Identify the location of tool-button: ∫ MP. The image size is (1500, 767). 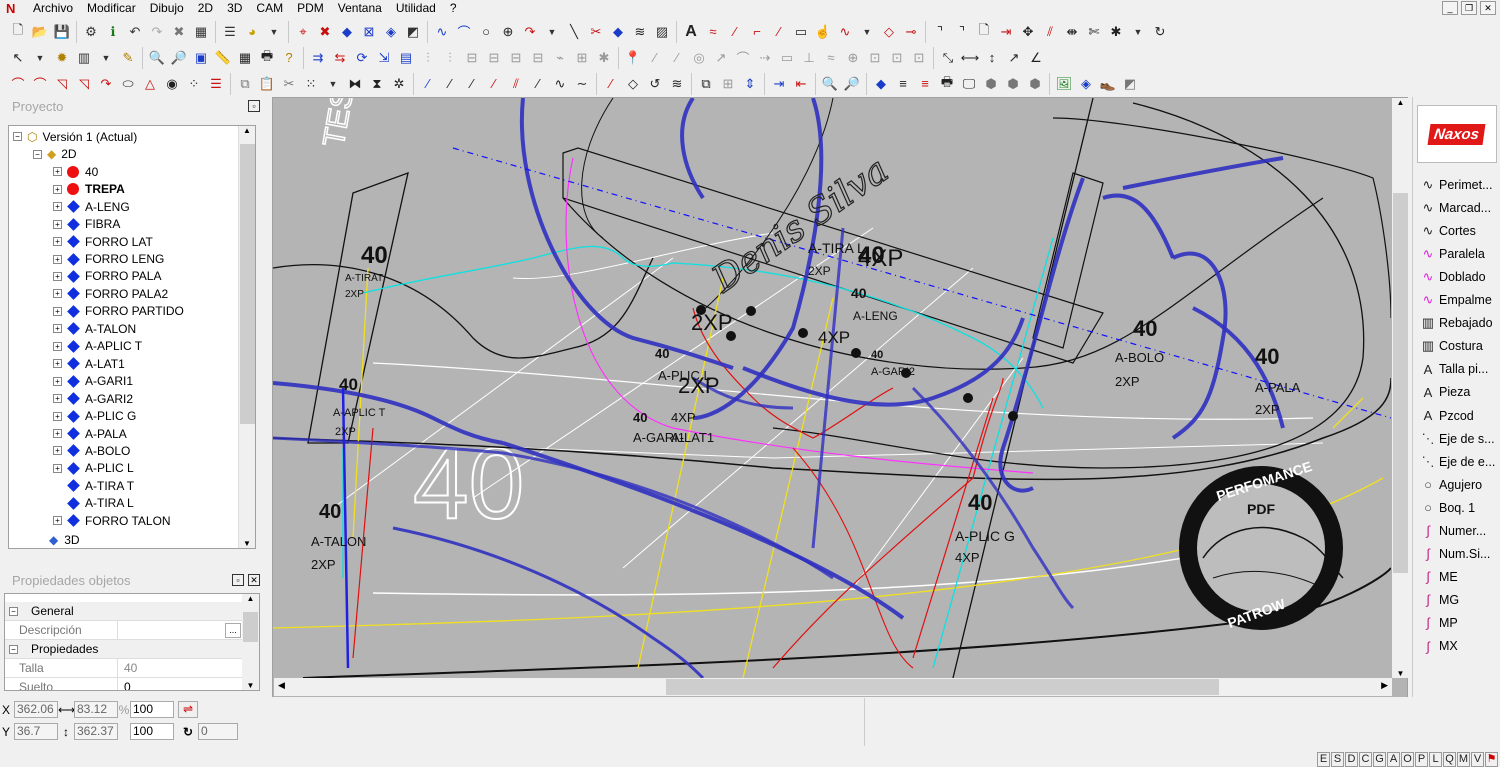
(1438, 623).